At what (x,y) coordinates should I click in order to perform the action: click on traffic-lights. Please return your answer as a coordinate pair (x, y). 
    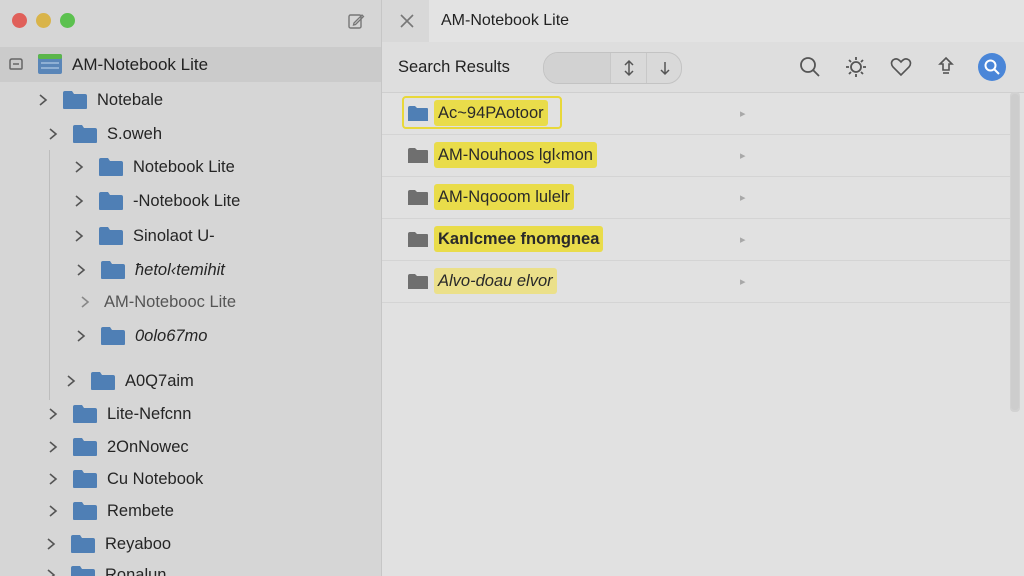
    Looking at the image, I should click on (43, 20).